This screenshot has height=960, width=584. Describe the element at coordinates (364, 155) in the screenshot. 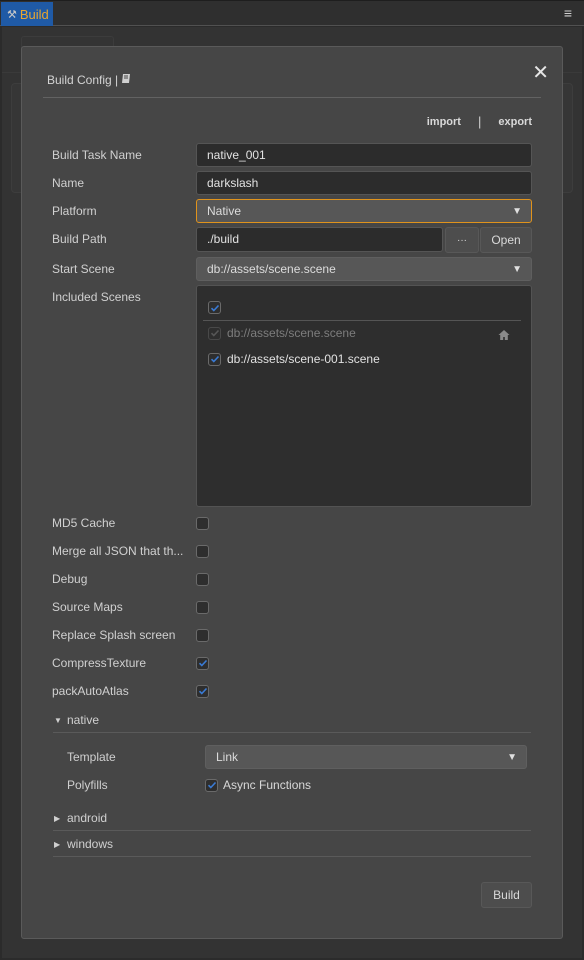

I see `build-task-name-input: native_001` at that location.